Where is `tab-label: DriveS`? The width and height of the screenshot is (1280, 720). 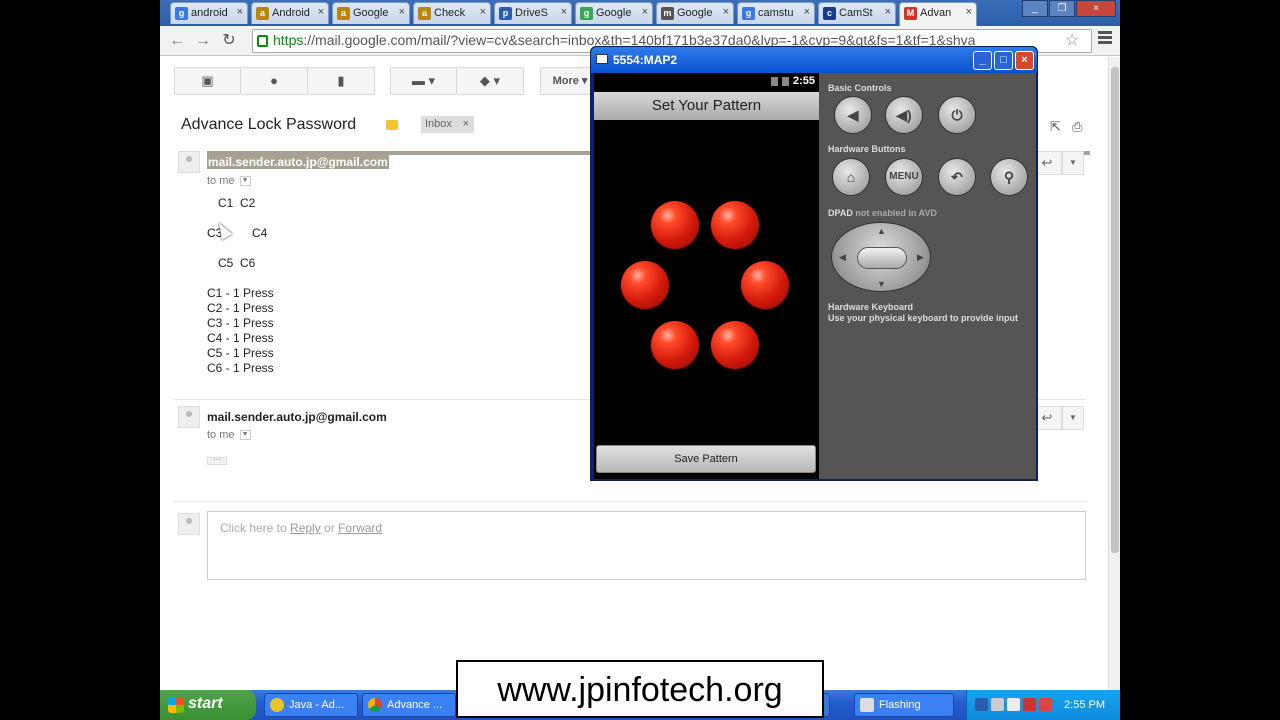
tab-label: DriveS is located at coordinates (532, 13).